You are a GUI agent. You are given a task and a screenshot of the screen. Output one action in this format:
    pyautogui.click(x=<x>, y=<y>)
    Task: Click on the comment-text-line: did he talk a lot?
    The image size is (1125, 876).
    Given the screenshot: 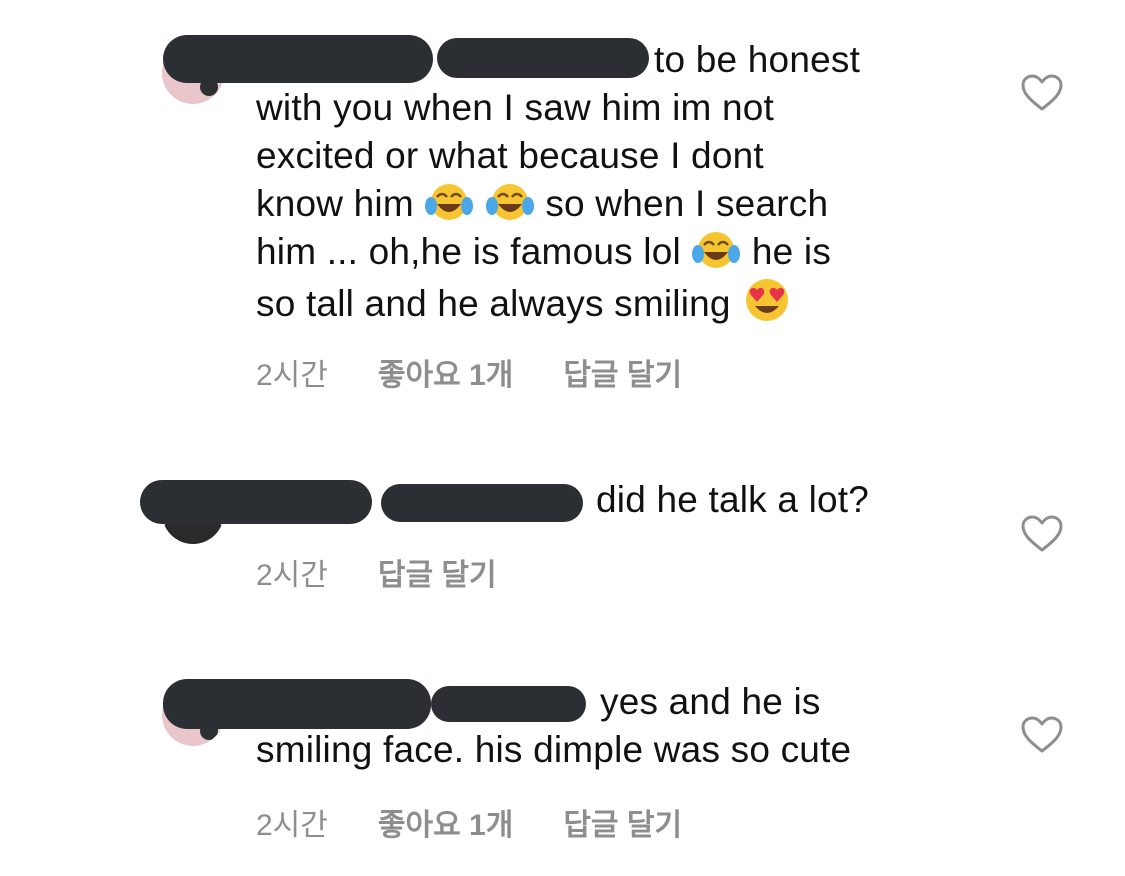 What is the action you would take?
    pyautogui.click(x=733, y=499)
    